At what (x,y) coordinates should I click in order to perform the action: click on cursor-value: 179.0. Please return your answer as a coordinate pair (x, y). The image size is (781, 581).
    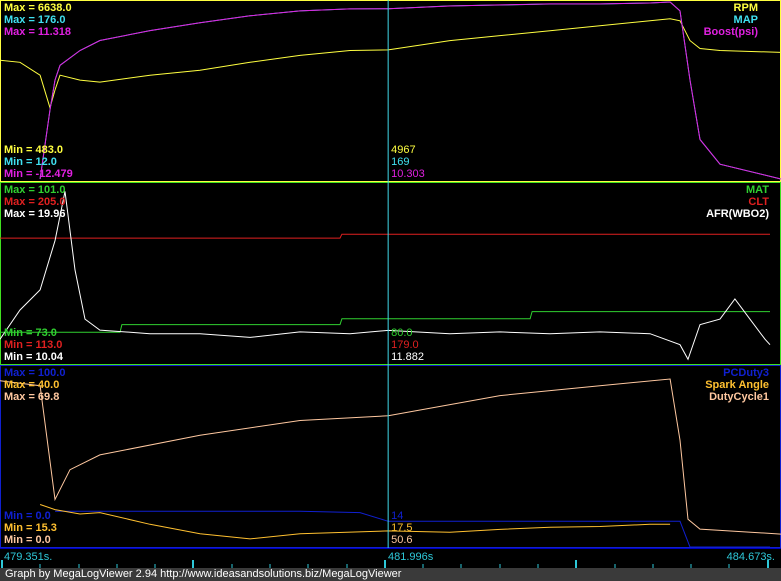
    Looking at the image, I should click on (405, 345).